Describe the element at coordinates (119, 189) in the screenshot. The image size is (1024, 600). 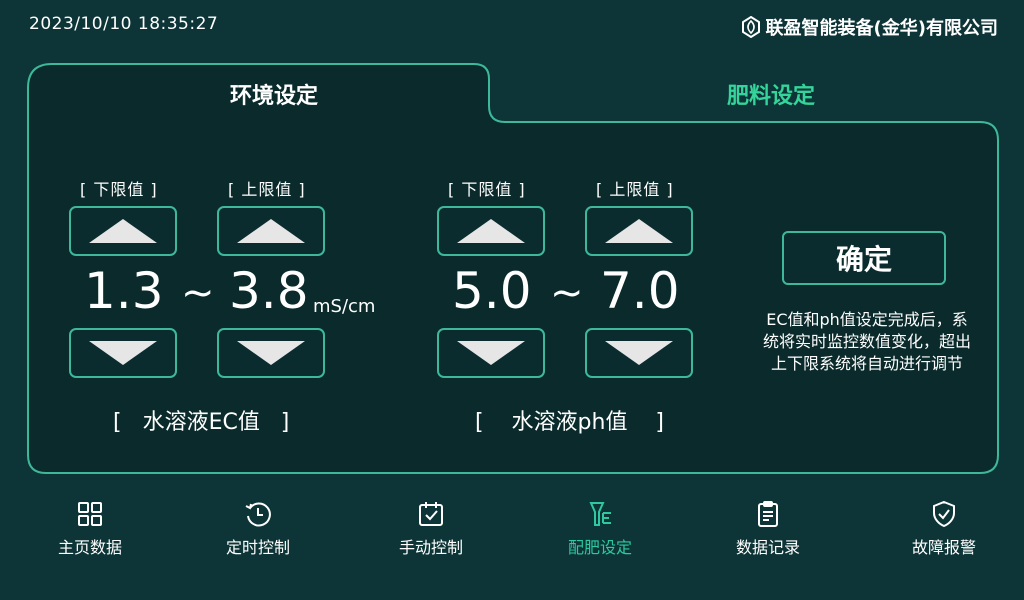
I see `ec-lower-label: [ 下限值 ]` at that location.